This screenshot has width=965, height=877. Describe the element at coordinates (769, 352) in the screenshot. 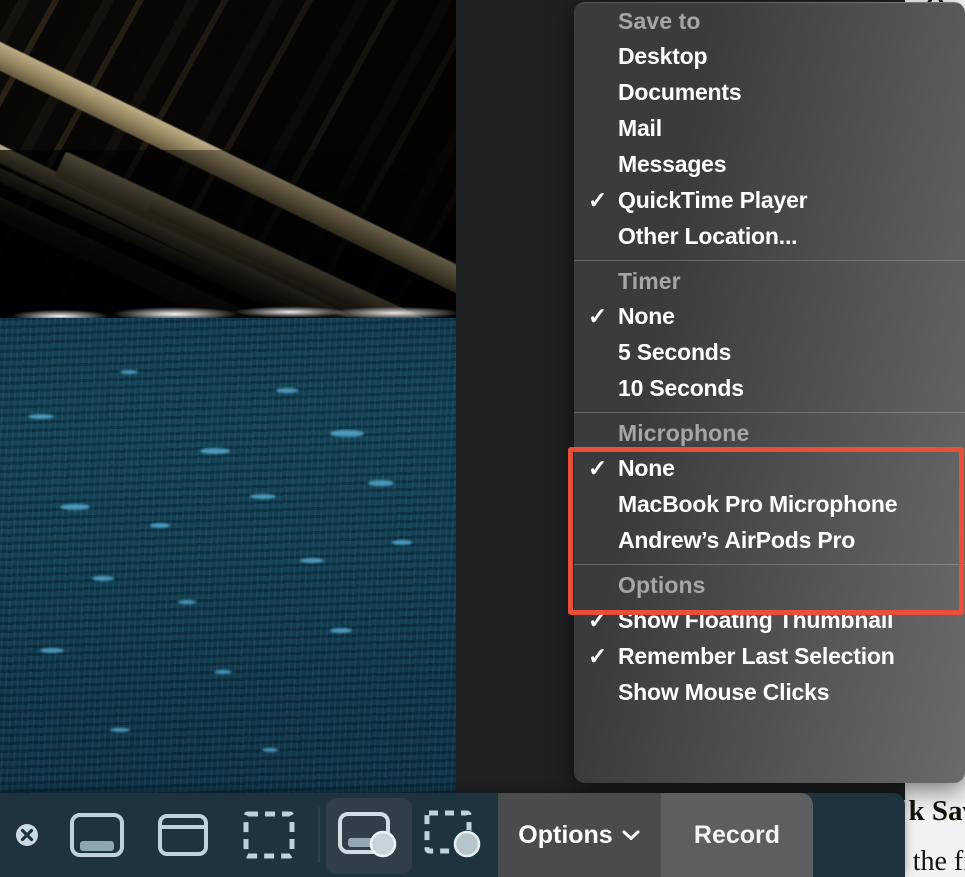

I see `menu-item-timer: ✓5 Seconds` at that location.